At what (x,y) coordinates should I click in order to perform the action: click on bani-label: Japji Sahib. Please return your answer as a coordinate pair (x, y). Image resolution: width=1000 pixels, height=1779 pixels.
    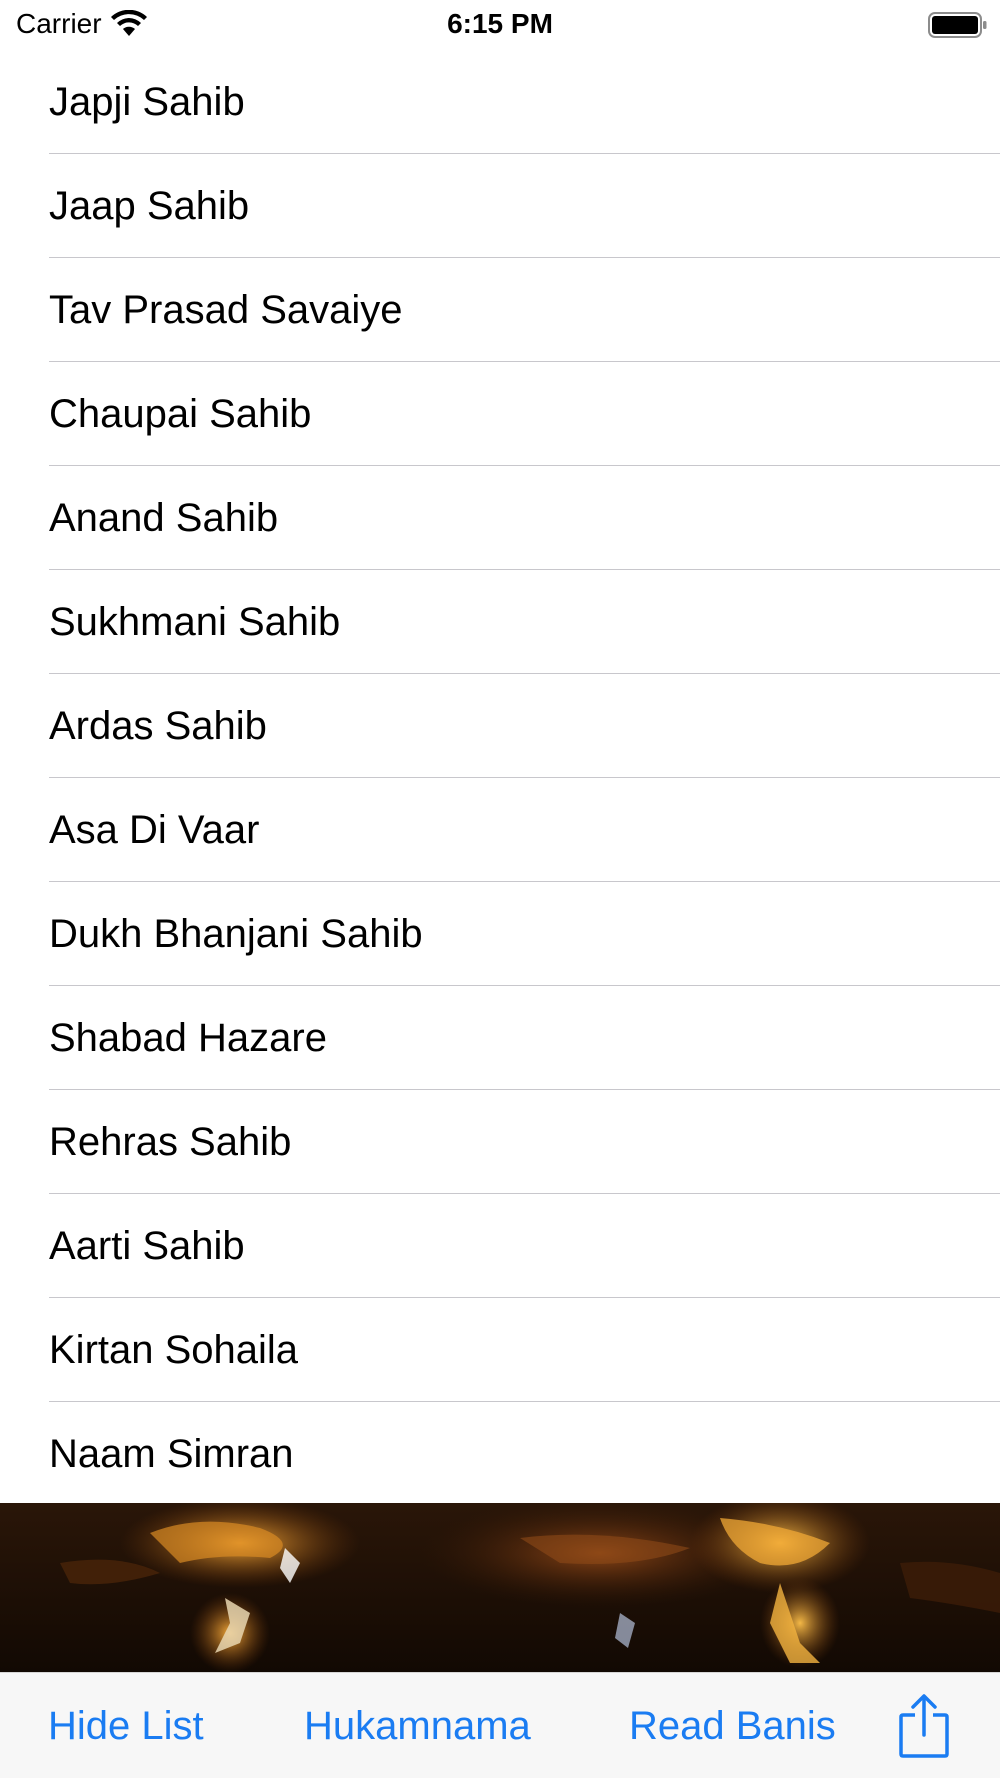
    Looking at the image, I should click on (147, 102).